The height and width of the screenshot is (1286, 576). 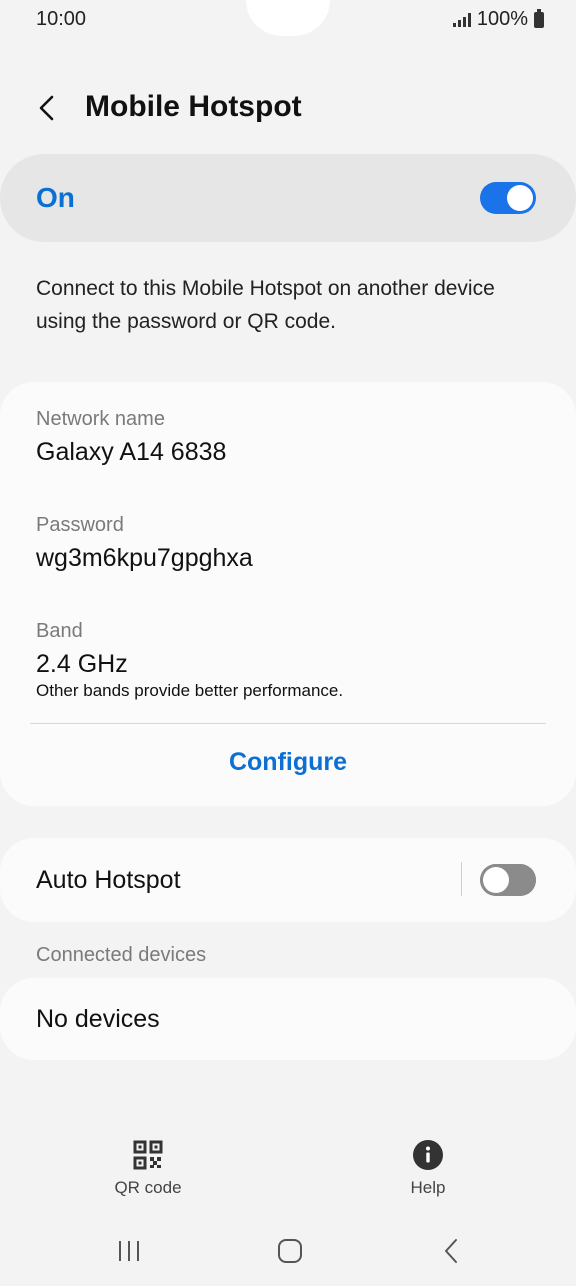 What do you see at coordinates (61, 19) in the screenshot?
I see `status-time: 10:00` at bounding box center [61, 19].